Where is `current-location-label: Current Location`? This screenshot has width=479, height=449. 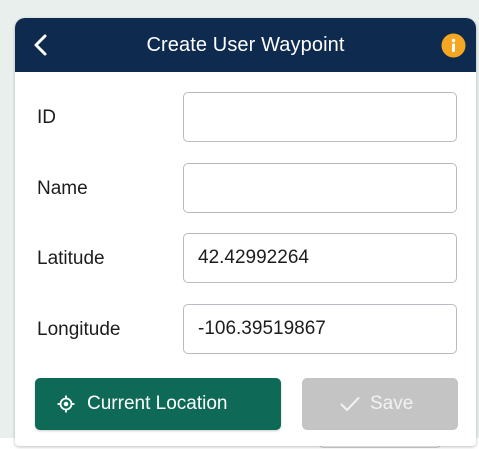 current-location-label: Current Location is located at coordinates (157, 403).